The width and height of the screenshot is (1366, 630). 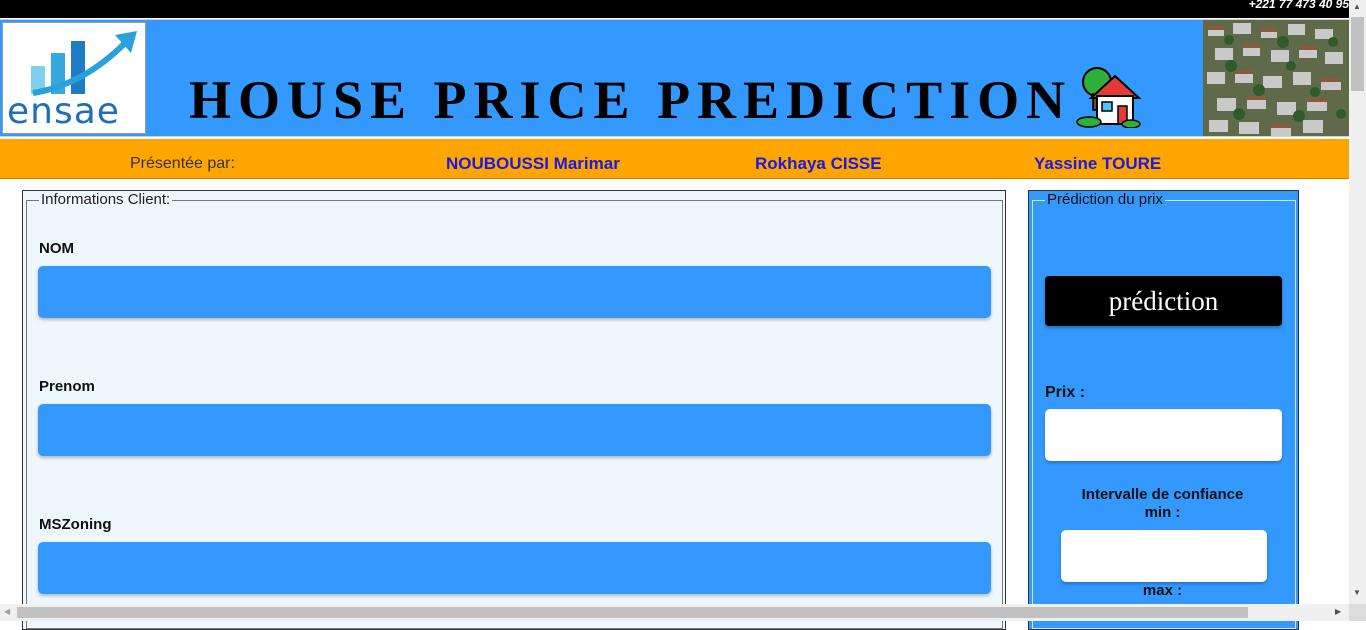 I want to click on horizontal-scrollbar: ◀ ▶, so click(x=674, y=612).